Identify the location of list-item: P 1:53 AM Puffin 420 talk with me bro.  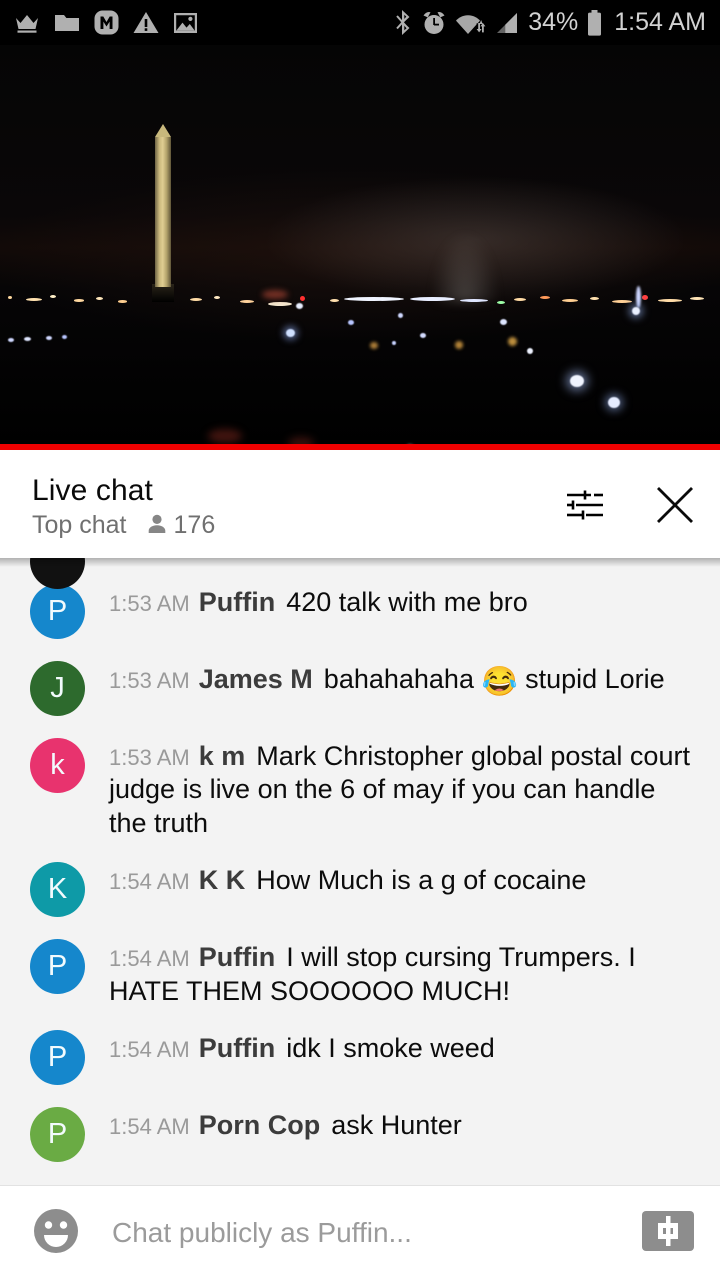
(360, 610).